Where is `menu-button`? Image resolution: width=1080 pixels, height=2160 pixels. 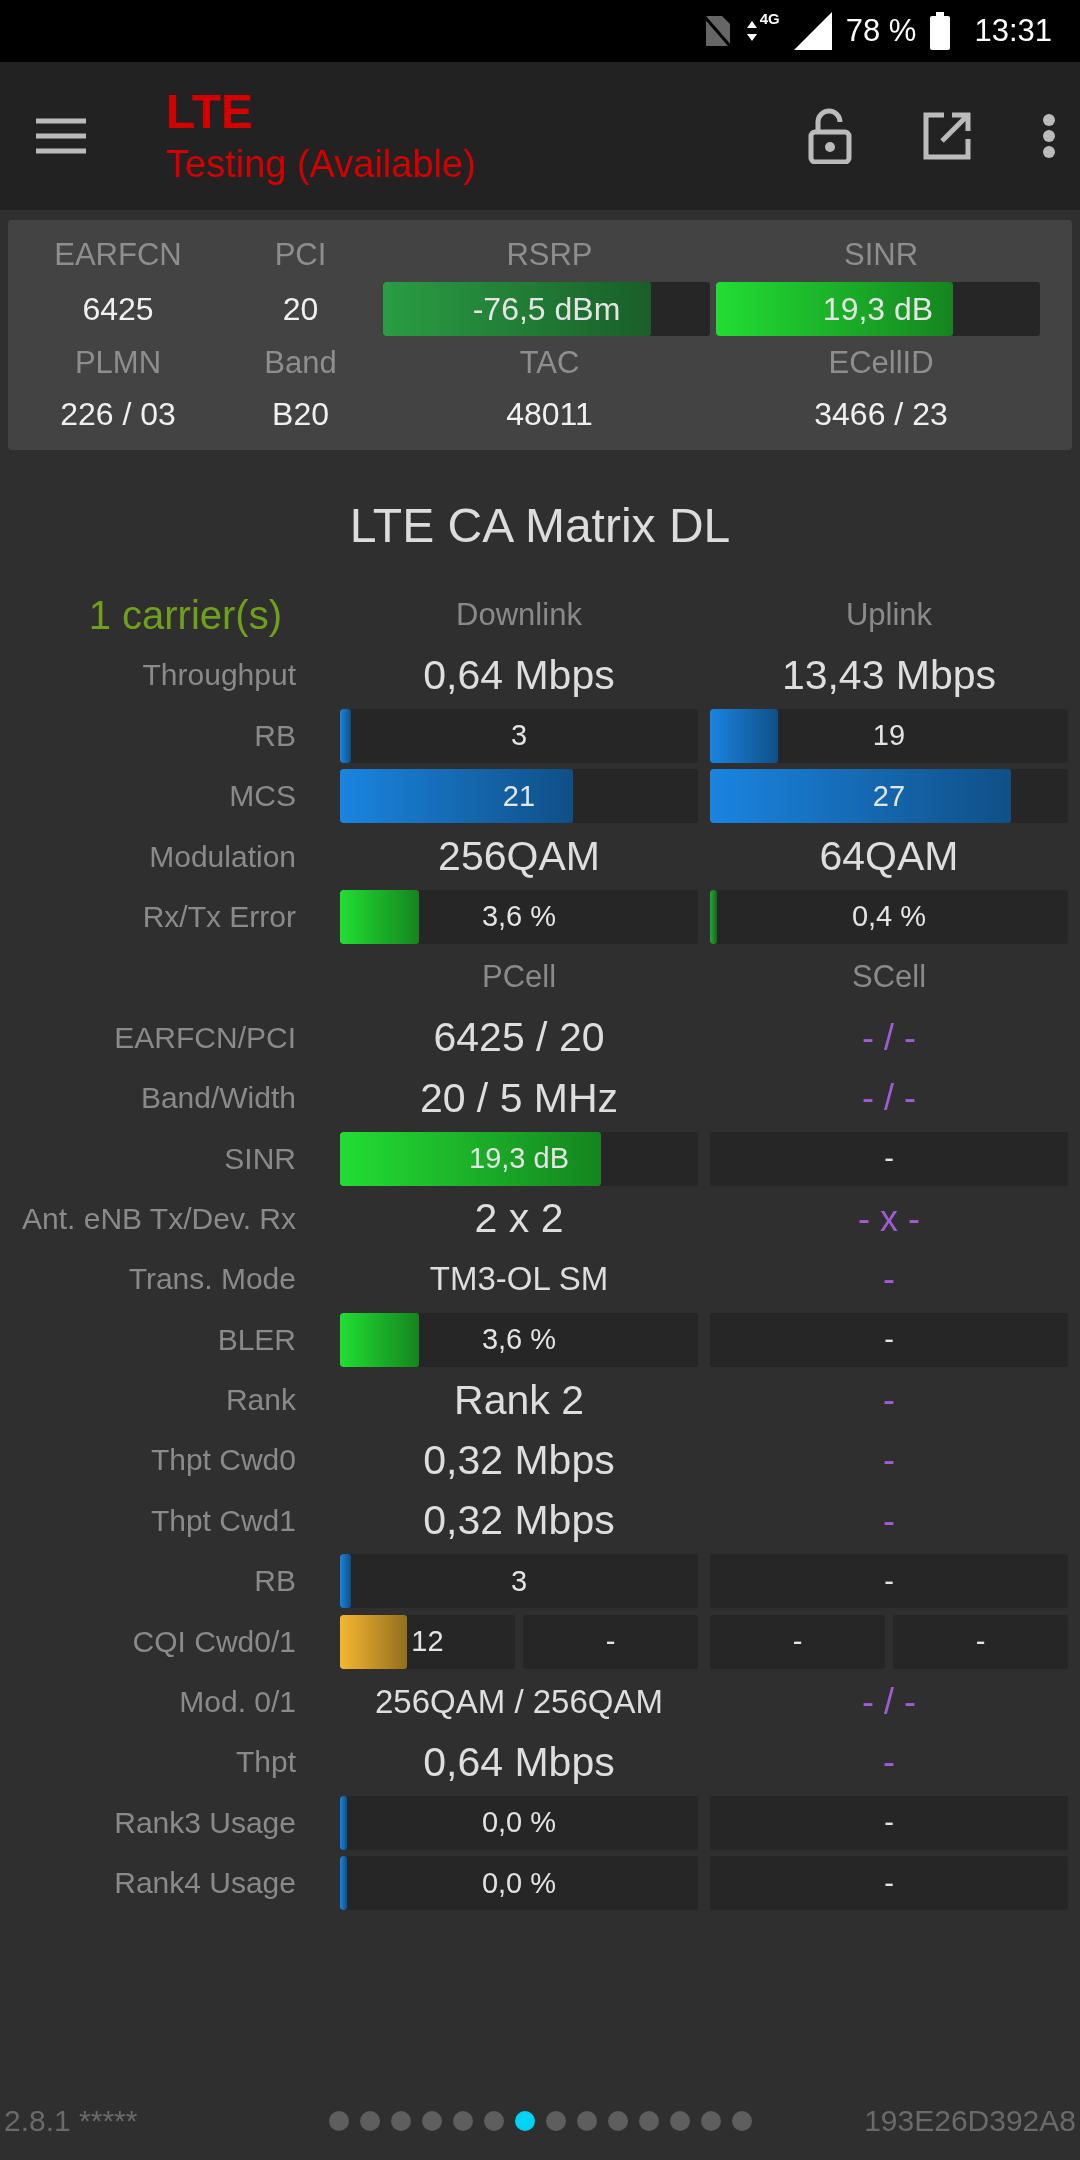 menu-button is located at coordinates (61, 136).